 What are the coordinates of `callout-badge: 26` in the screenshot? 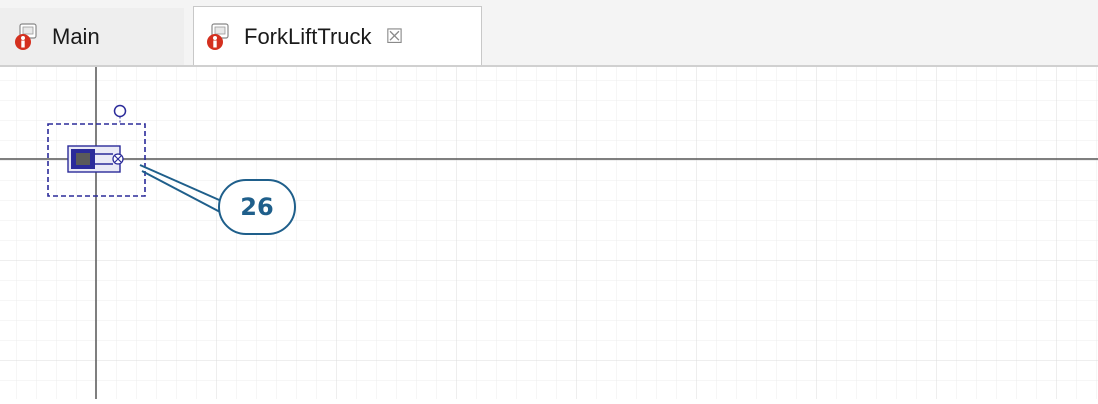 It's located at (257, 207).